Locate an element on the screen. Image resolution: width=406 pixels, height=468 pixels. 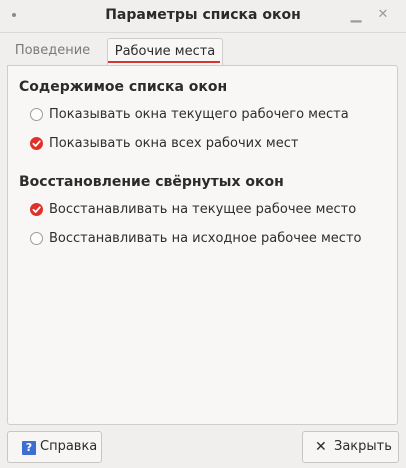
minimize-icon: ▁ is located at coordinates (356, 15).